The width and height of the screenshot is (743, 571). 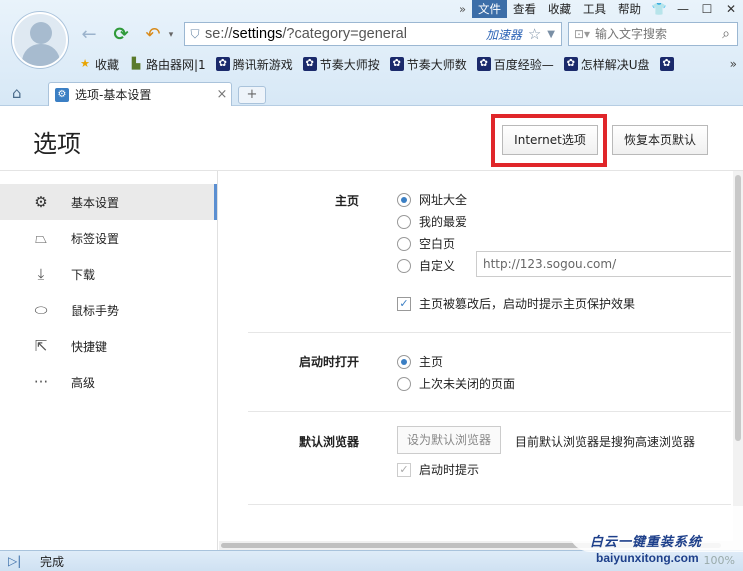 What do you see at coordinates (655, 34) in the screenshot?
I see `search-input` at bounding box center [655, 34].